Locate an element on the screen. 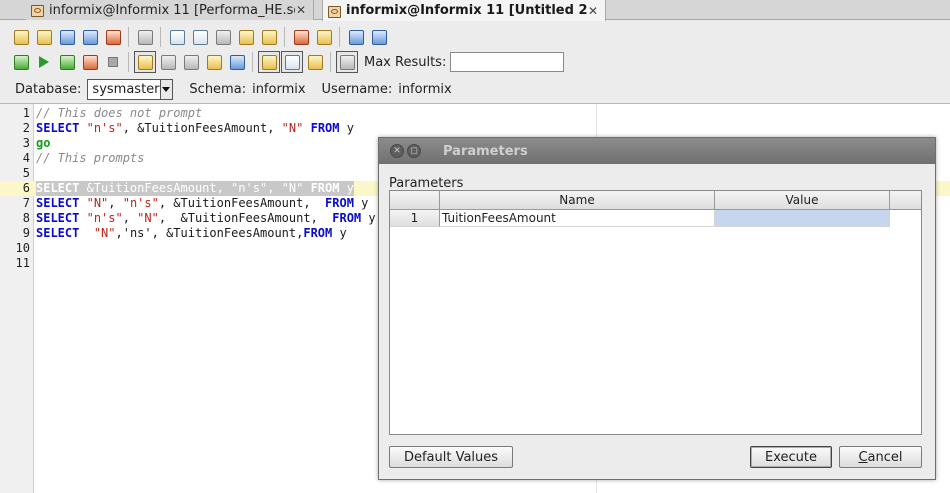 Image resolution: width=950 pixels, height=493 pixels. replace-button is located at coordinates (324, 37).